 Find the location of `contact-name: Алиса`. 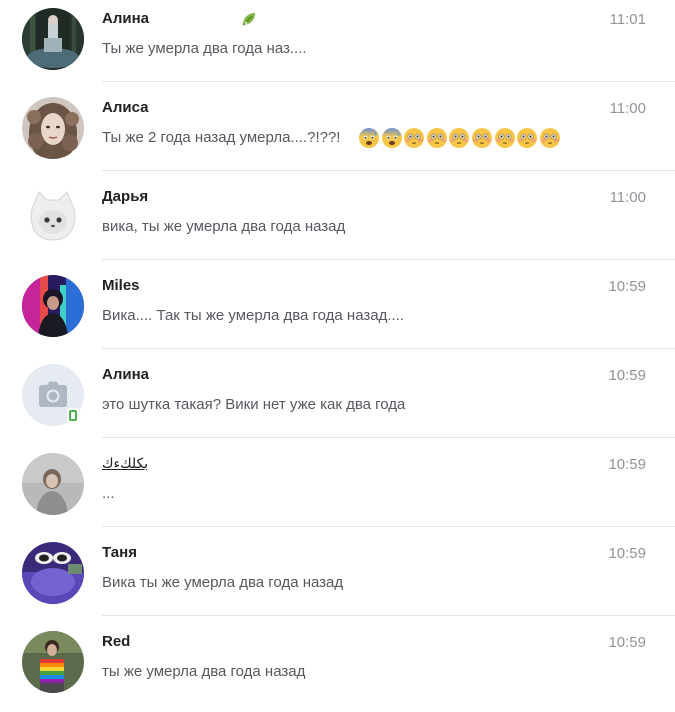

contact-name: Алиса is located at coordinates (125, 107).